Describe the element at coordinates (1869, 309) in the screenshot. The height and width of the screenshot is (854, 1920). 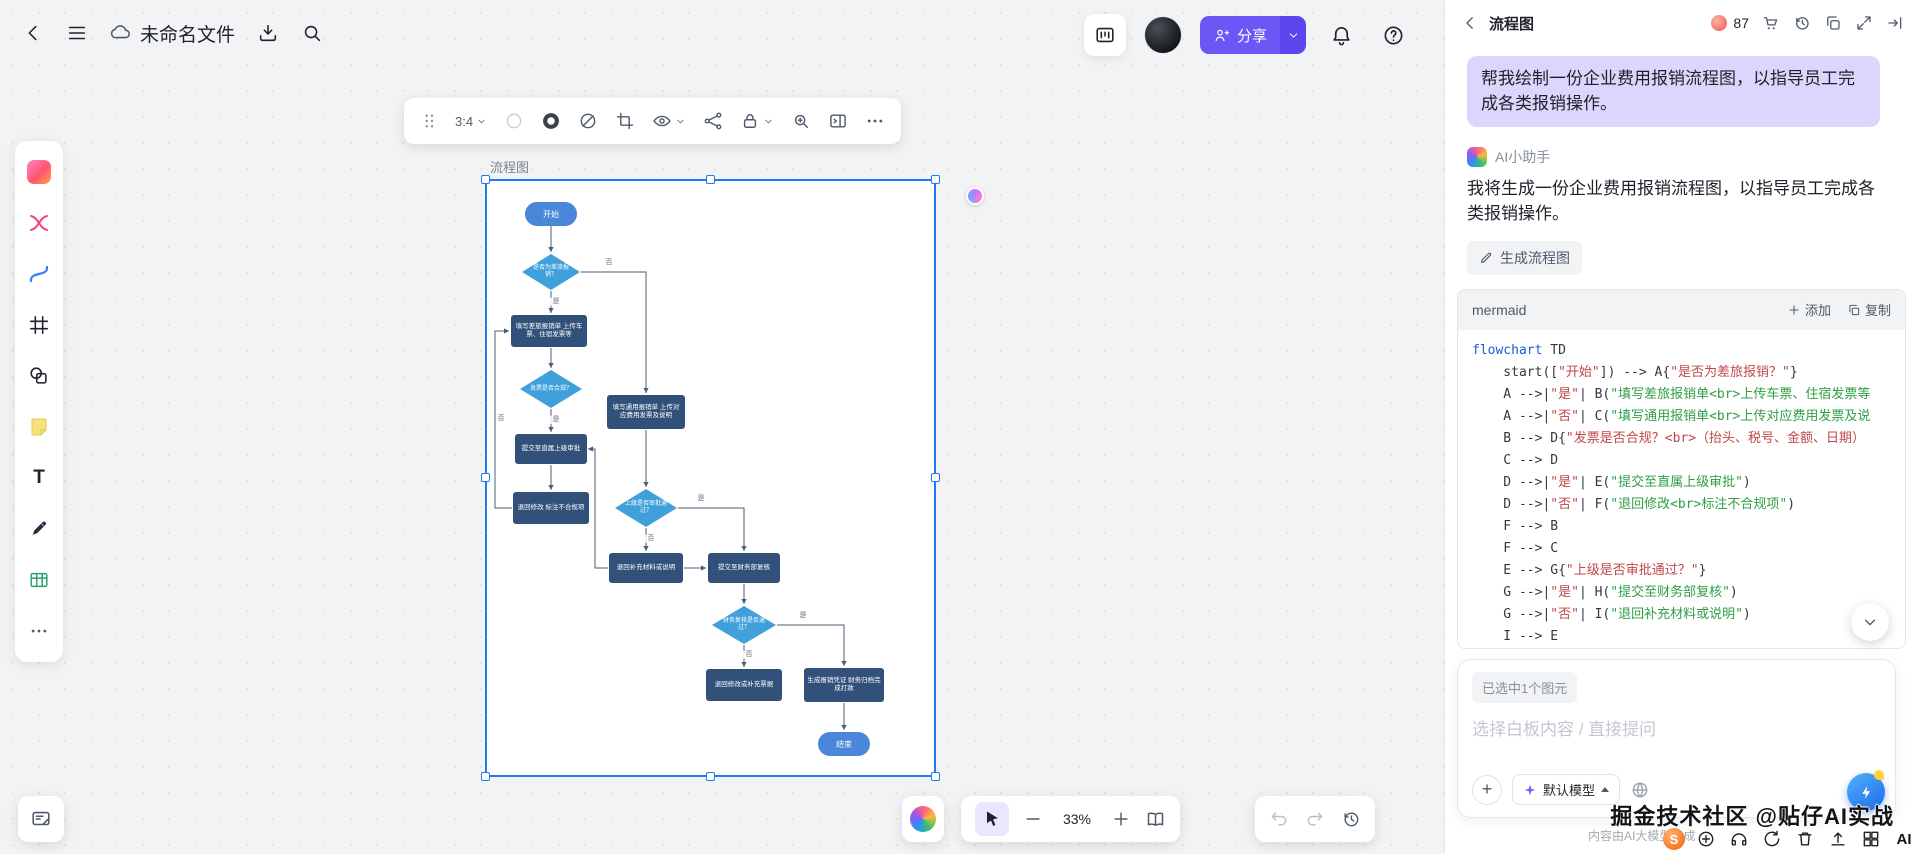
I see `copy-code-button: 复制` at that location.